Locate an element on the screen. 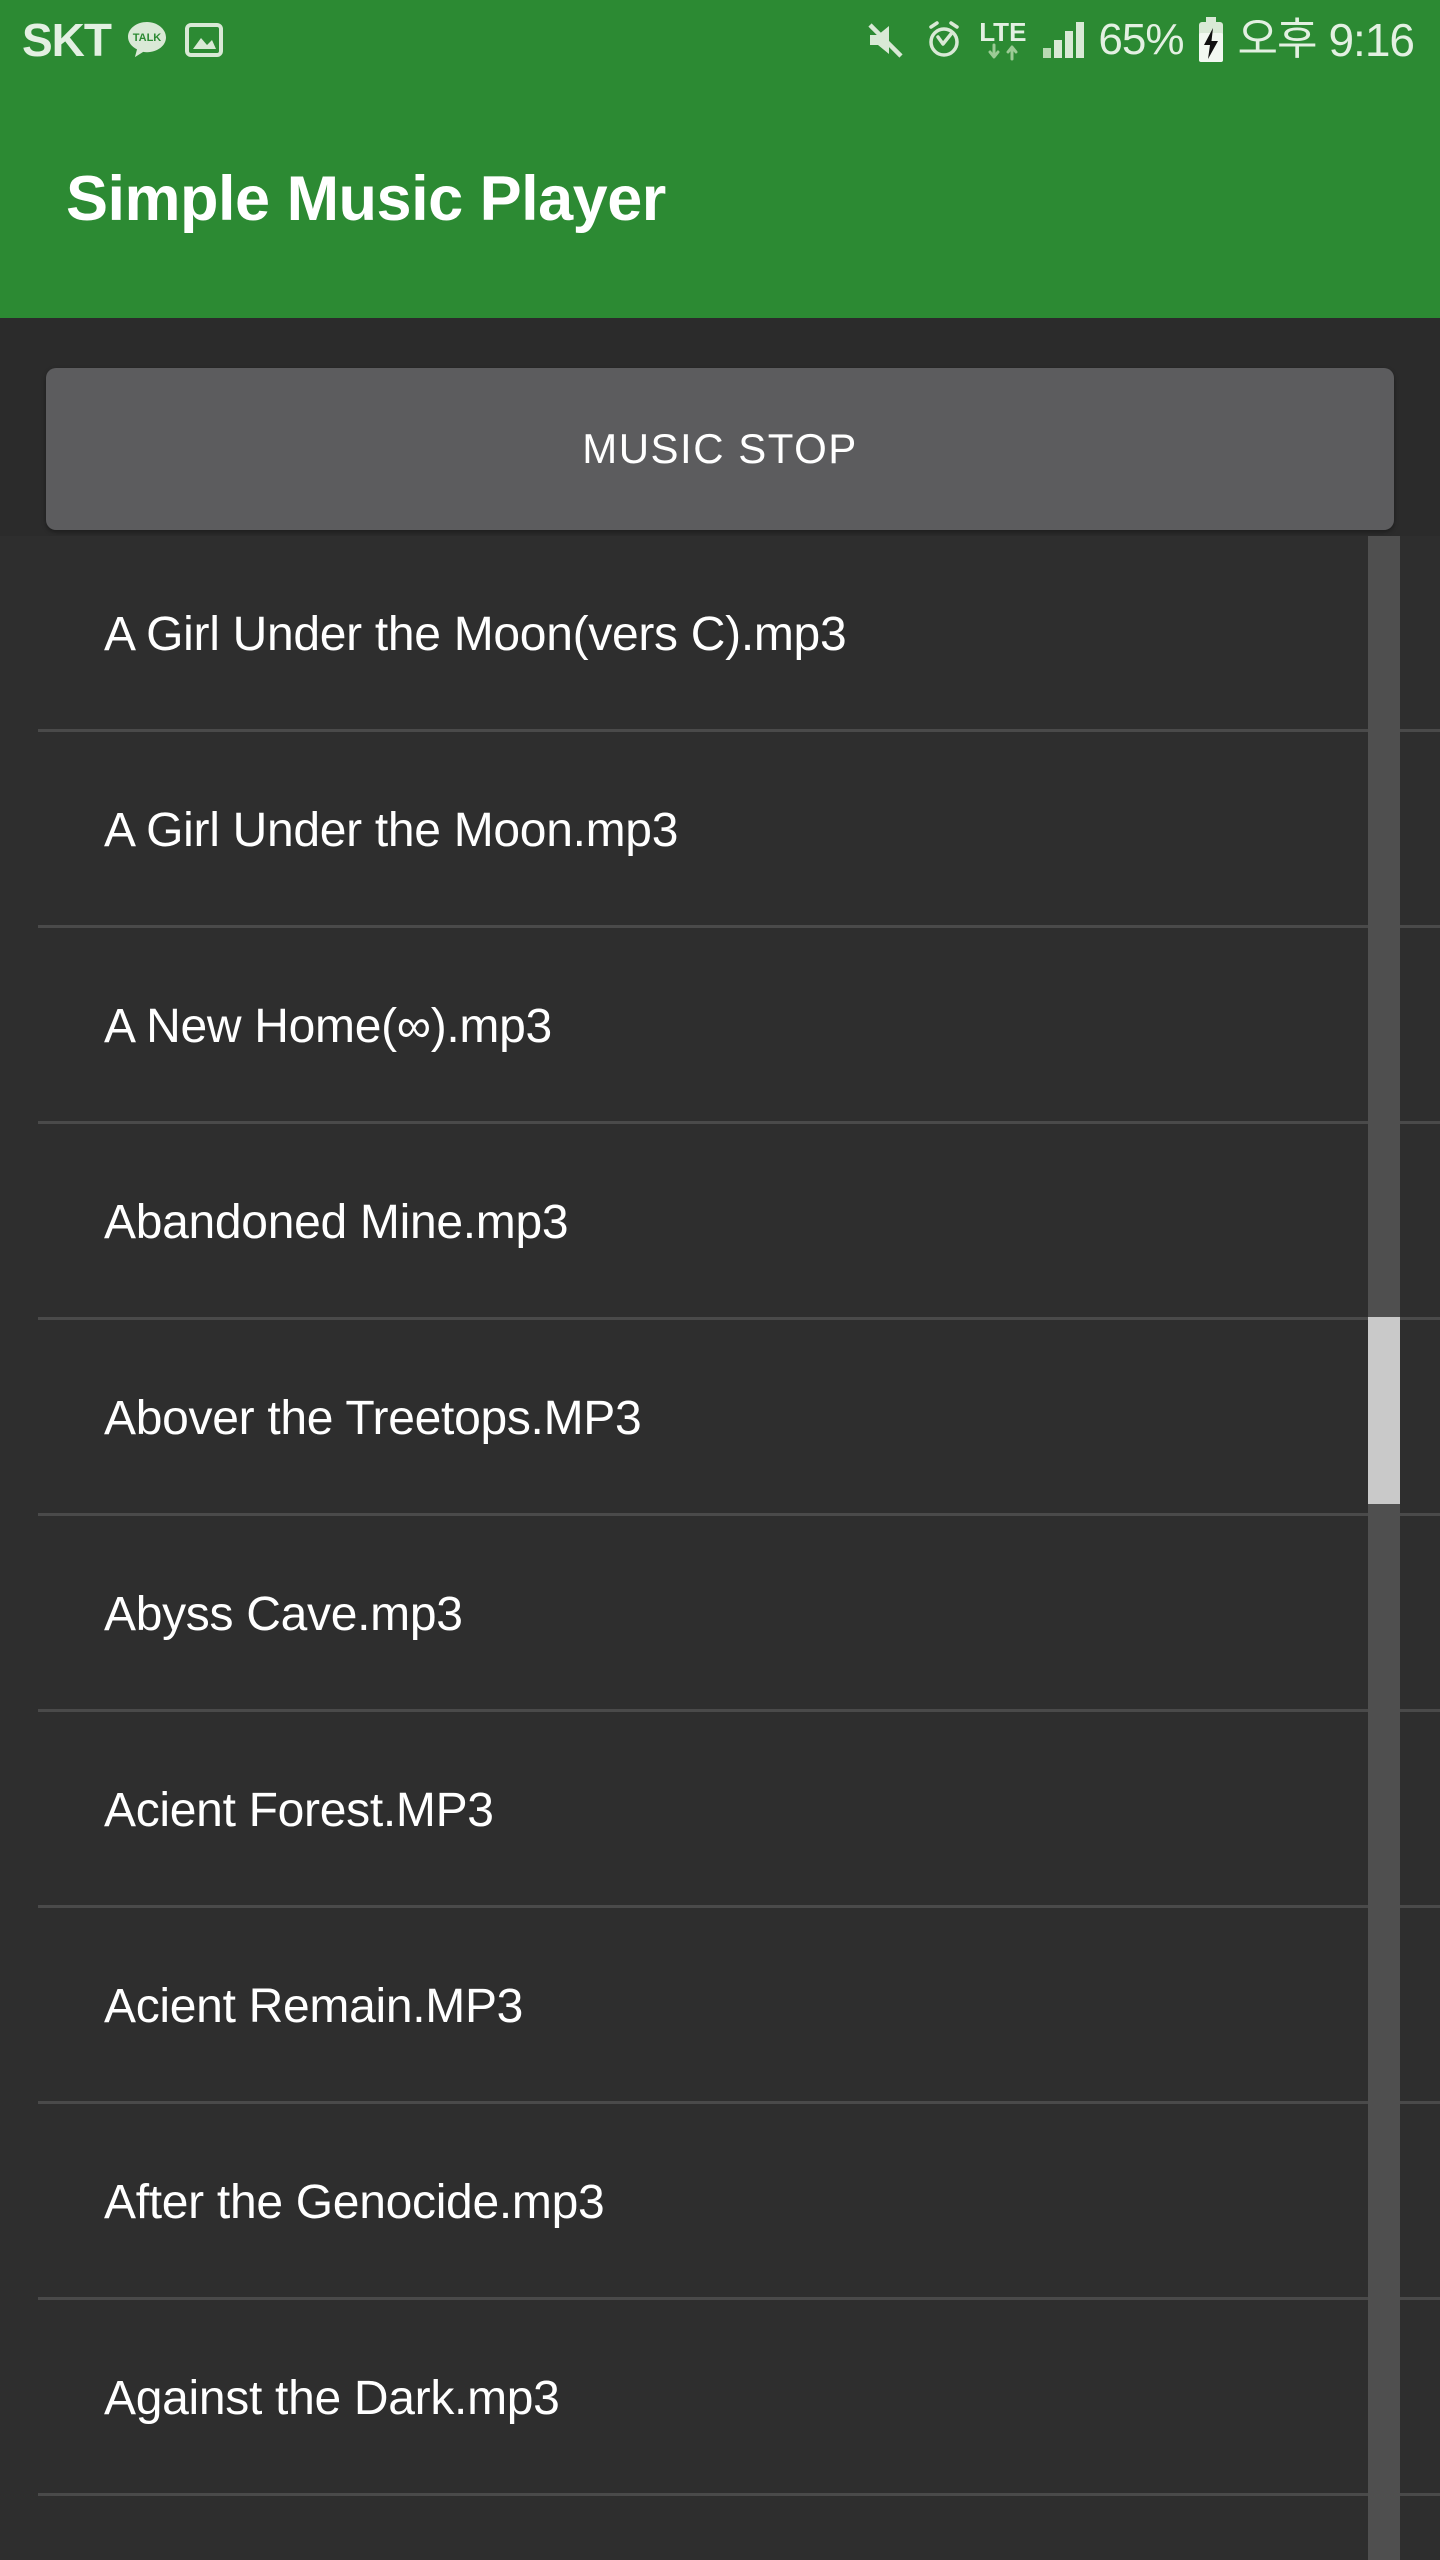  status-bar: SKT TALK LTE 65% 오후 9:16 is located at coordinates (720, 40).